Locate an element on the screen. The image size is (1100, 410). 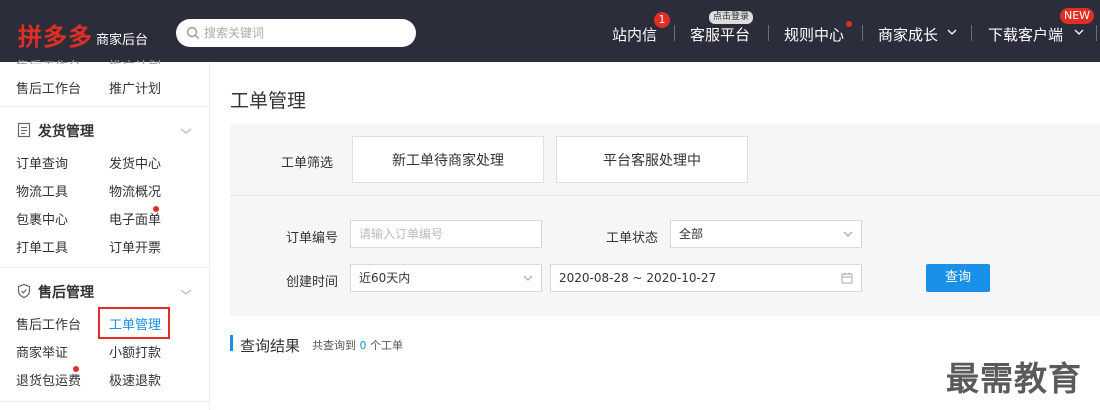
page-title: 工单管理 is located at coordinates (268, 101).